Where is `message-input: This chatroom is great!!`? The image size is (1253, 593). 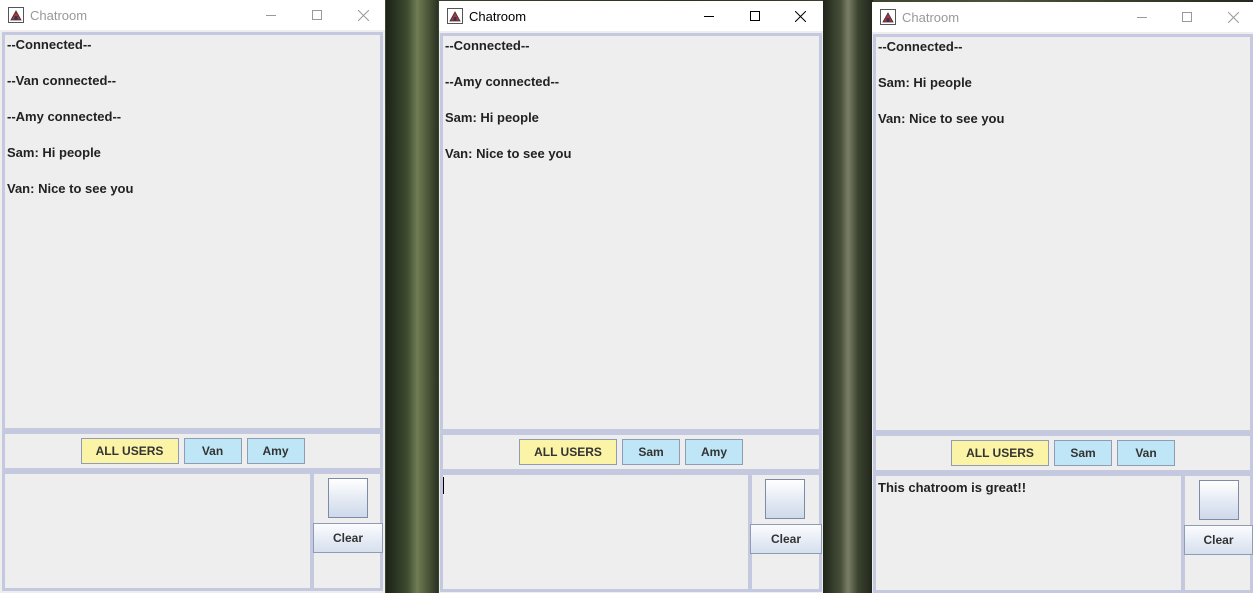 message-input: This chatroom is great!! is located at coordinates (1028, 533).